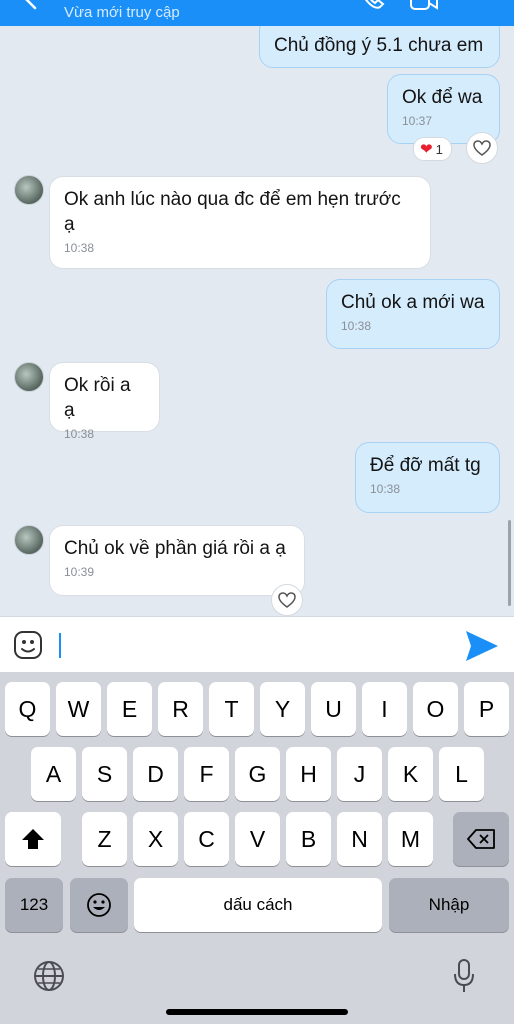  Describe the element at coordinates (486, 709) in the screenshot. I see `key-p: P` at that location.